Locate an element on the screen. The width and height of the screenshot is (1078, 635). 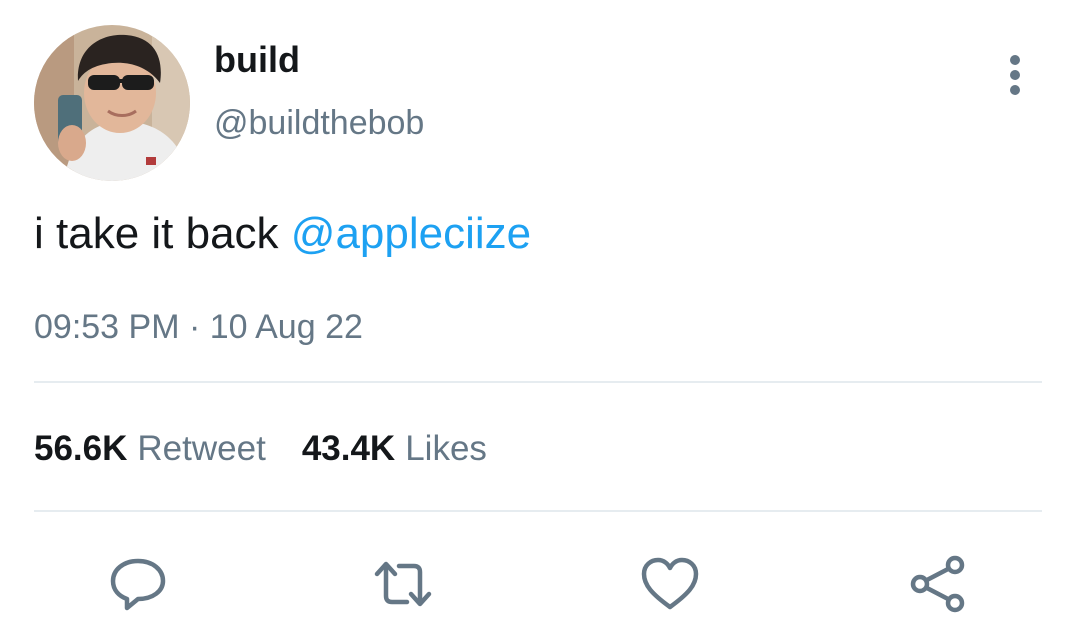
retweet-stat: 56.6K Retweet is located at coordinates (150, 449).